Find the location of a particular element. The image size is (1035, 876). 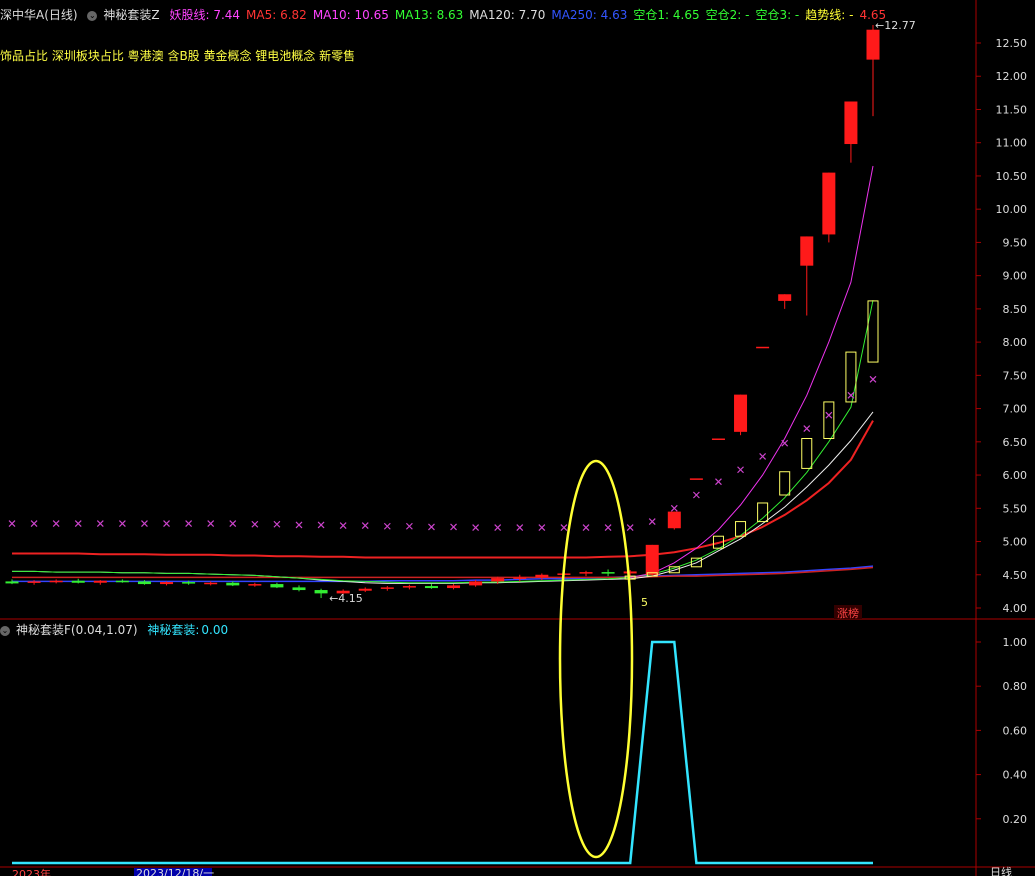

y-tick-label: 8.50 is located at coordinates (1015, 309).